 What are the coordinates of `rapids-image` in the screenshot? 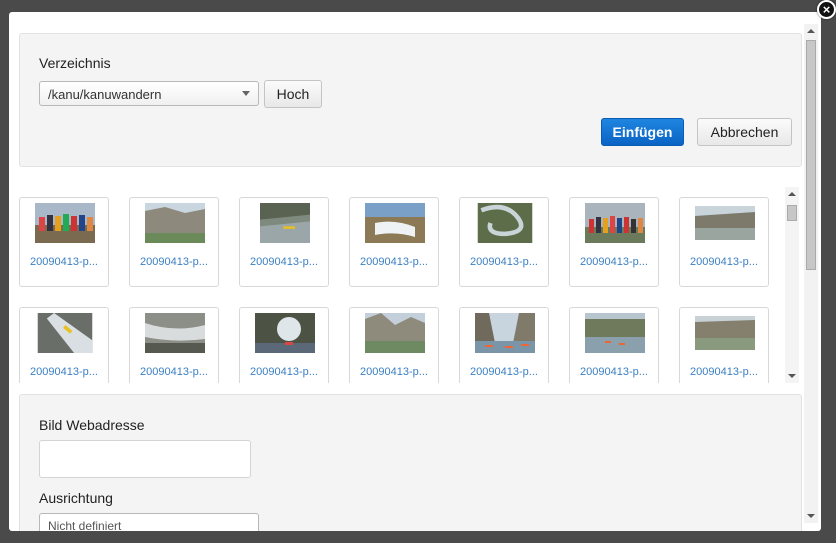 It's located at (395, 223).